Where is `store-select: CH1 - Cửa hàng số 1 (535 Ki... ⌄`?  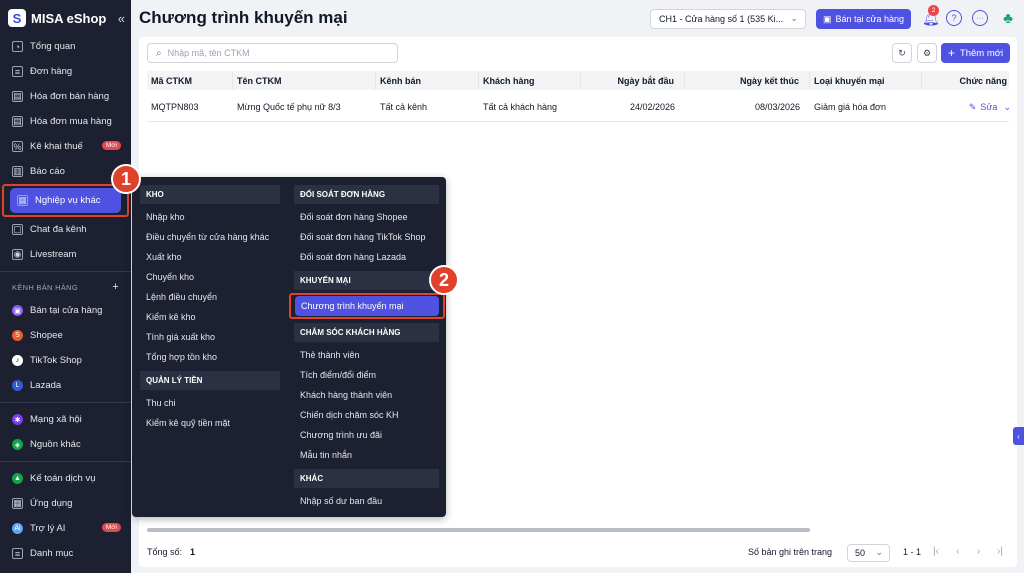
store-select: CH1 - Cửa hàng số 1 (535 Ki... ⌄ is located at coordinates (728, 19).